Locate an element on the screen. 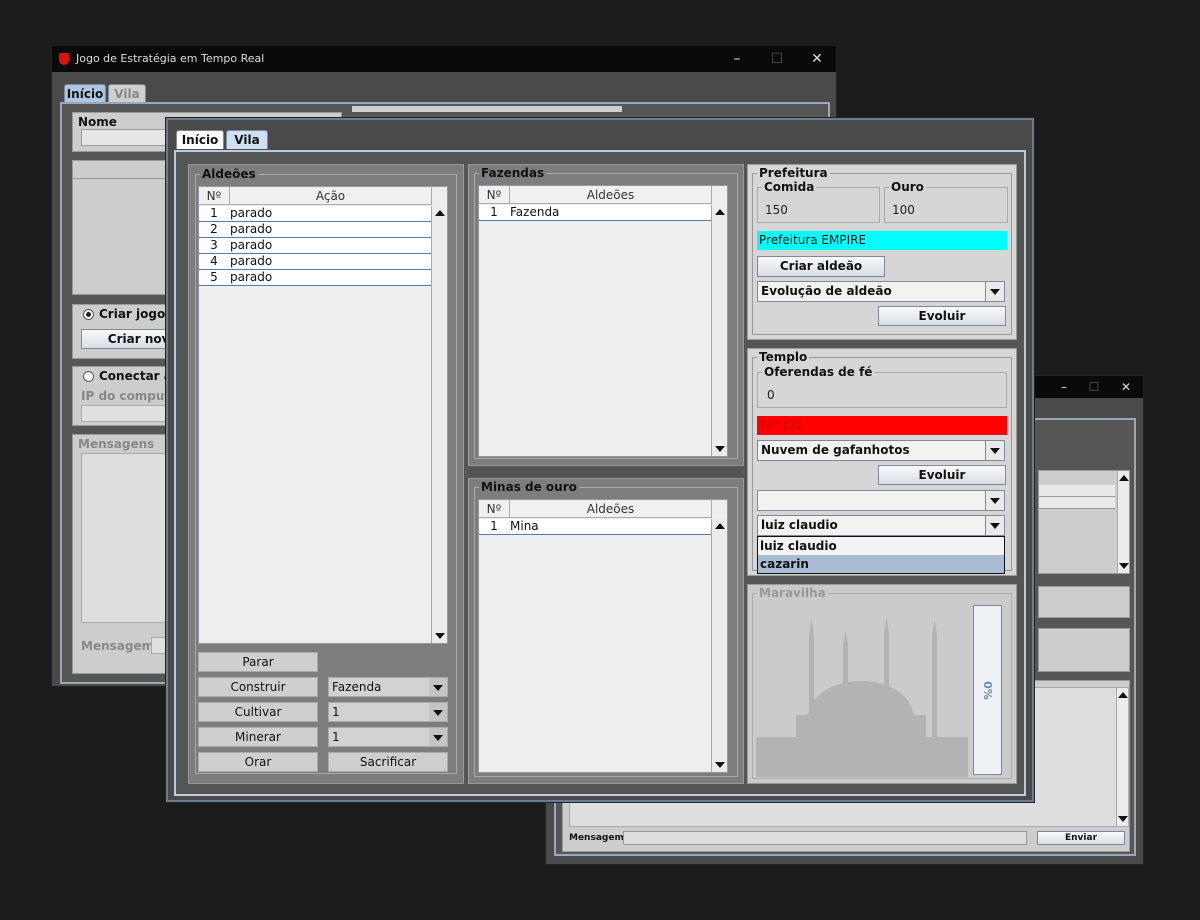 This screenshot has width=1200, height=920. app-shield-icon is located at coordinates (64, 59).